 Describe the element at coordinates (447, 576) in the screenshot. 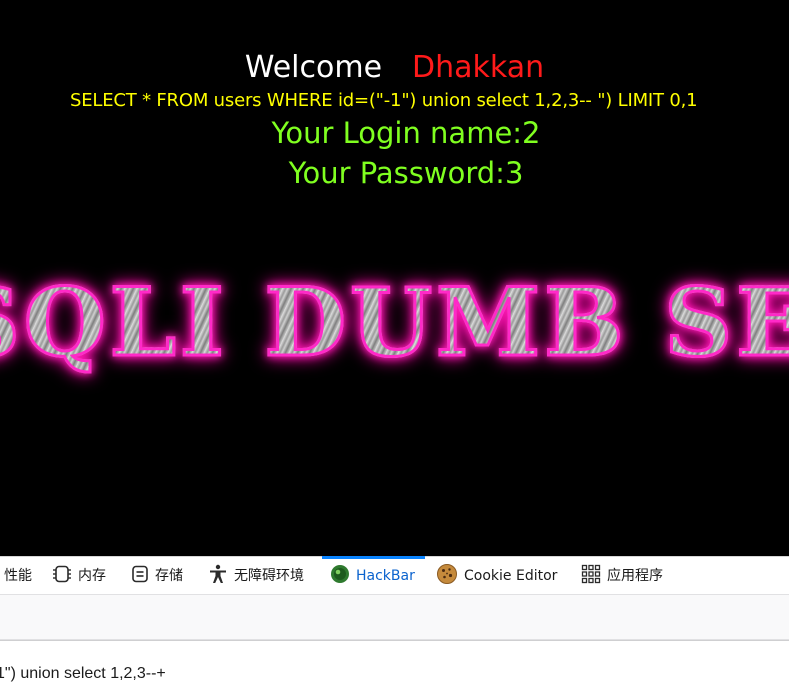

I see `cookie-icon` at that location.